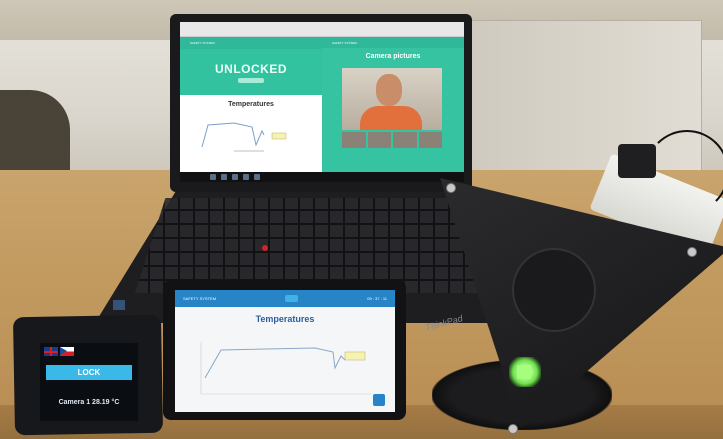  I want to click on temperatures-title: Temperatures, so click(251, 104).